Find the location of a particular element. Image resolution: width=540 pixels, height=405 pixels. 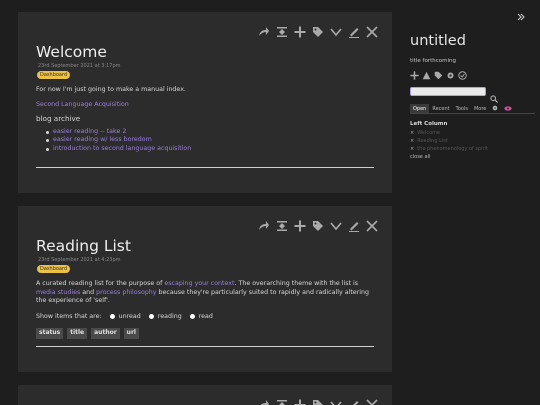

new-tiddler-icon is located at coordinates (414, 75).